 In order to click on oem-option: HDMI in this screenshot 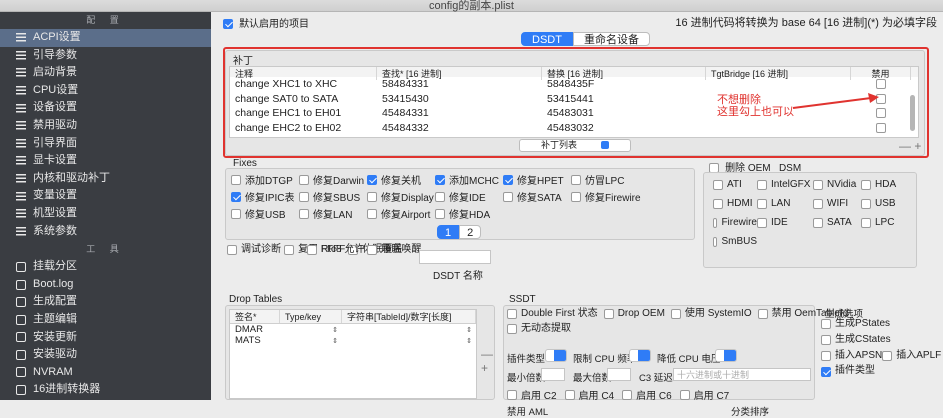, I will do `click(735, 203)`.